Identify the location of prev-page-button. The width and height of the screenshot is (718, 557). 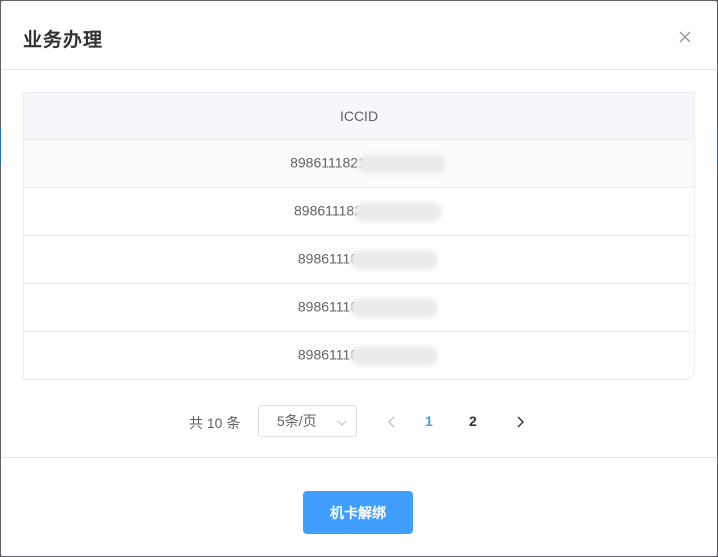
(392, 422).